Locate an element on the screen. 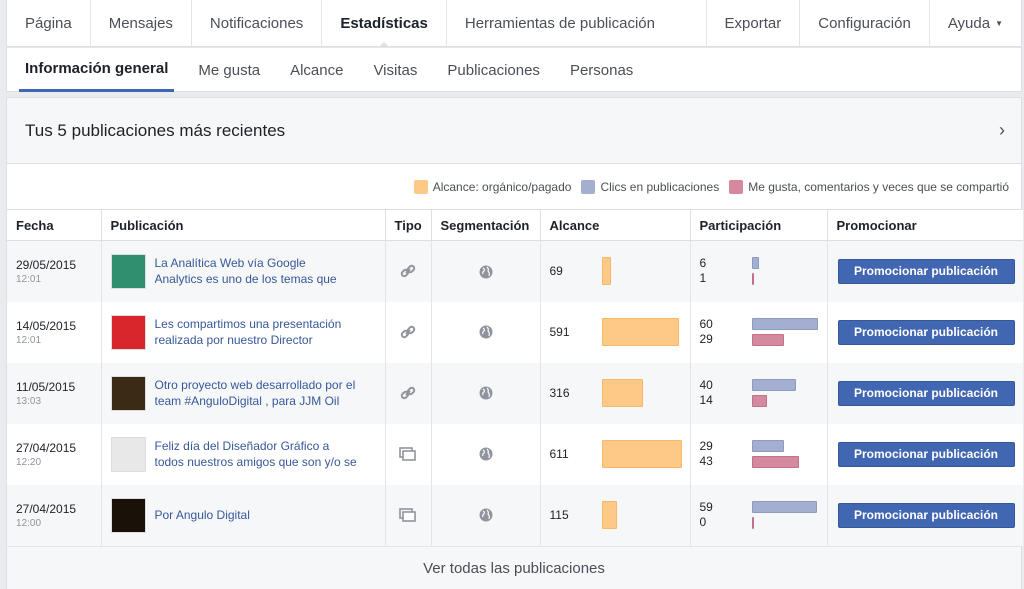 This screenshot has width=1024, height=589. clicks-value: 6 is located at coordinates (703, 263).